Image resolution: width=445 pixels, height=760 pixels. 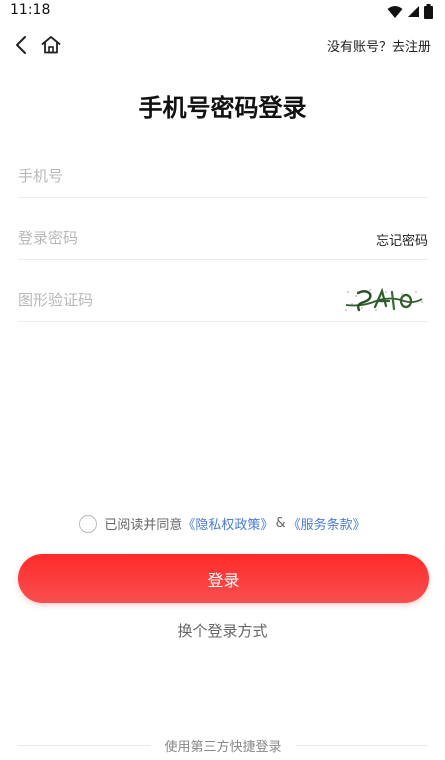 I want to click on forgot-password-link: 忘记密码, so click(x=402, y=239).